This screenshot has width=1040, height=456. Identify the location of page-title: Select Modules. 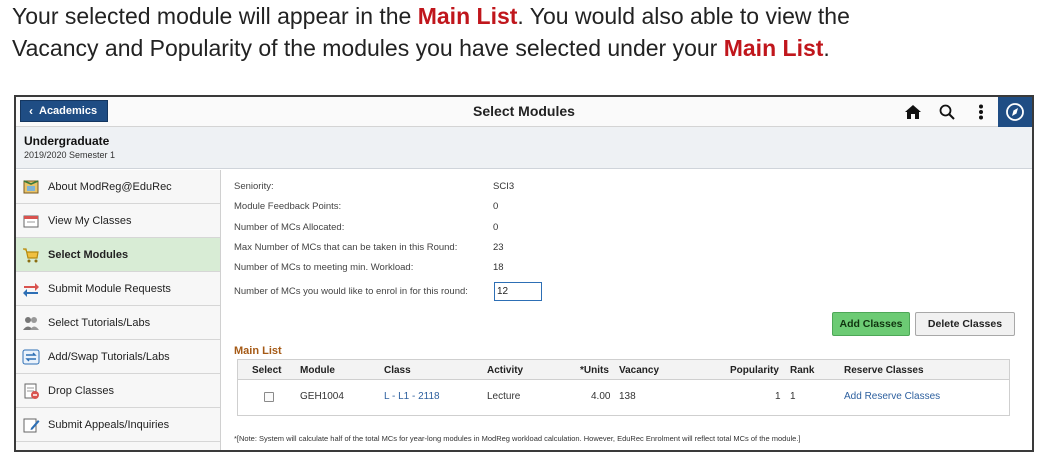
(524, 111).